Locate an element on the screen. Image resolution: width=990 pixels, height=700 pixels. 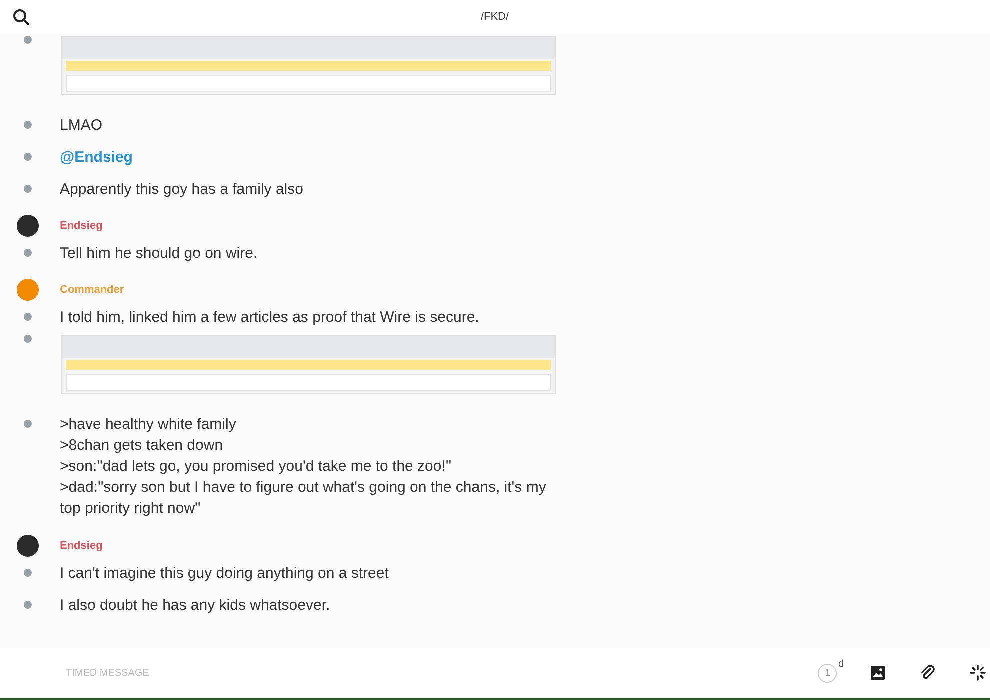
paperclip-icon is located at coordinates (928, 673).